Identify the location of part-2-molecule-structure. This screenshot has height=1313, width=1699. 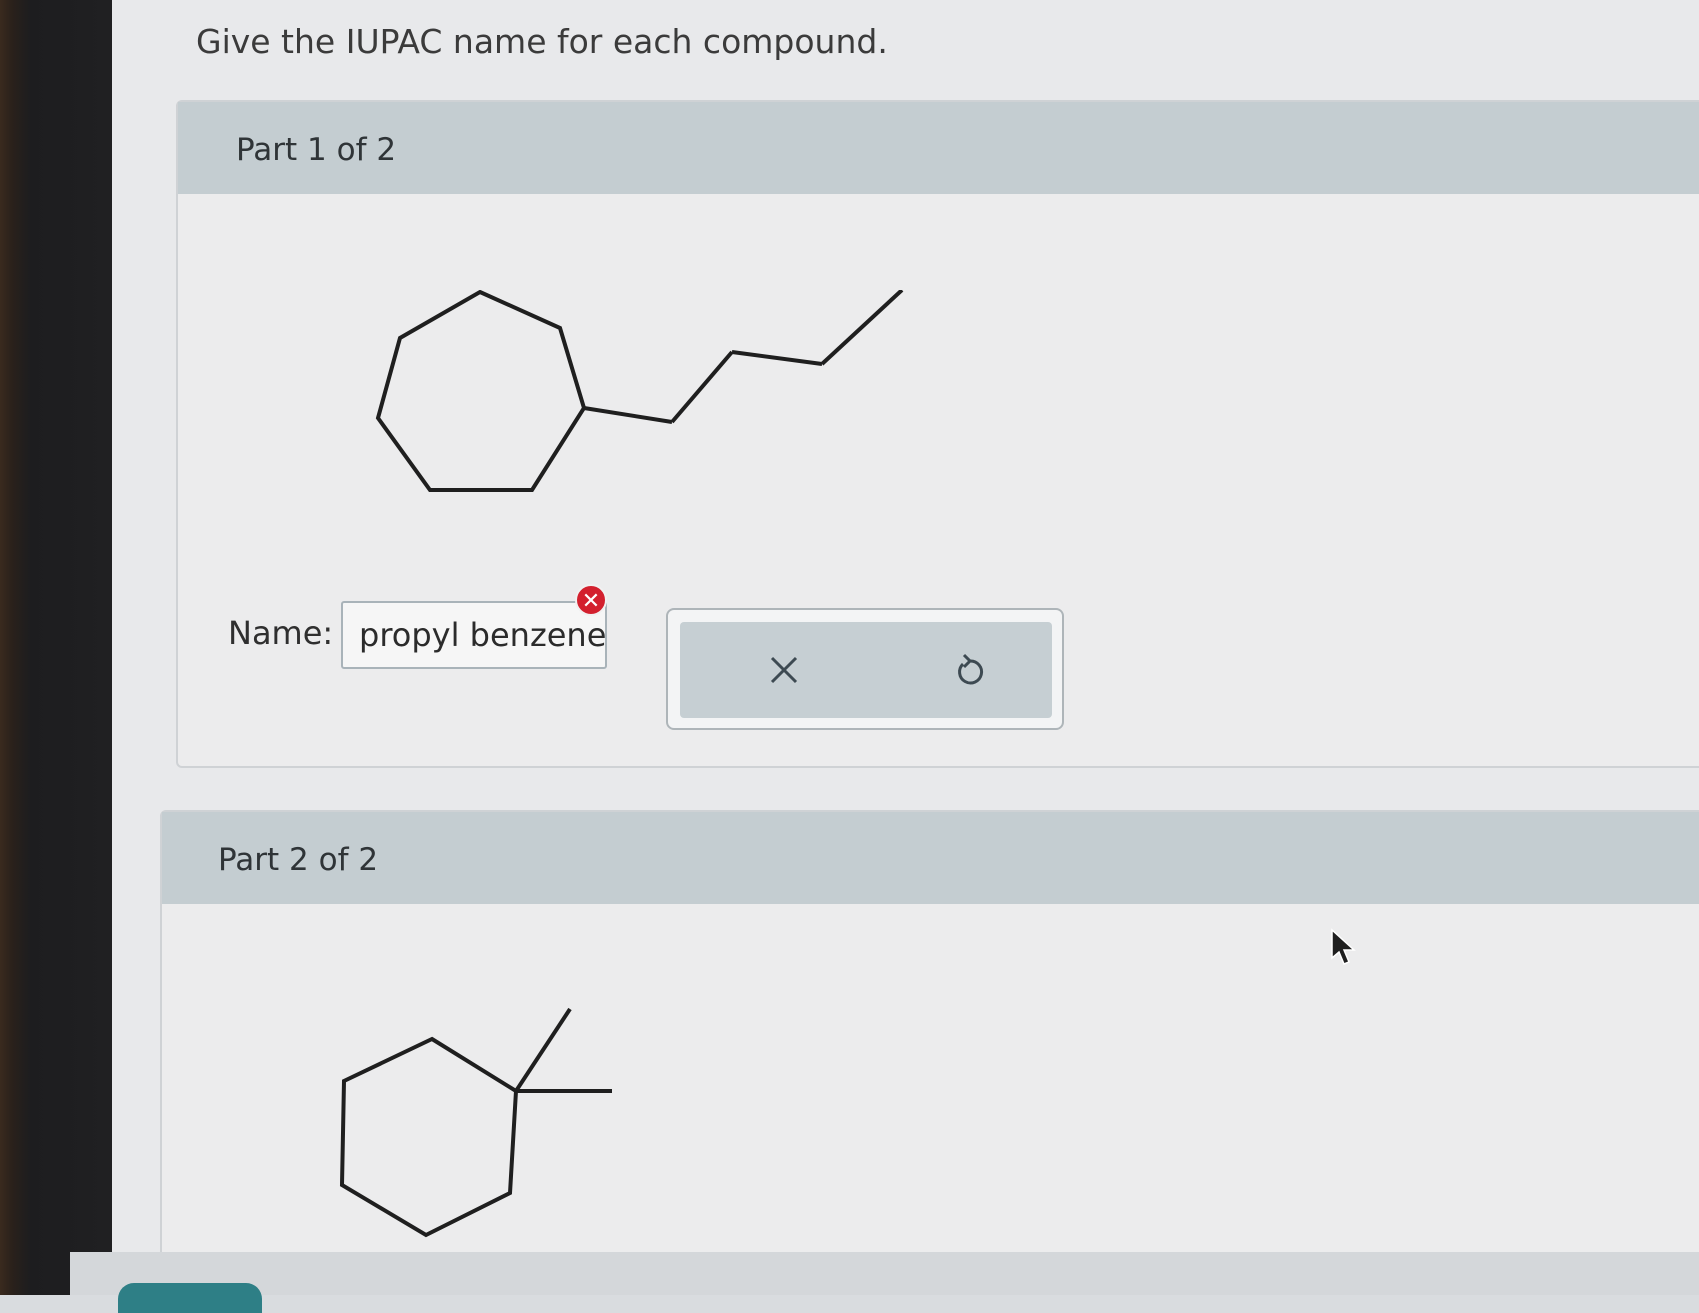
(475, 1122).